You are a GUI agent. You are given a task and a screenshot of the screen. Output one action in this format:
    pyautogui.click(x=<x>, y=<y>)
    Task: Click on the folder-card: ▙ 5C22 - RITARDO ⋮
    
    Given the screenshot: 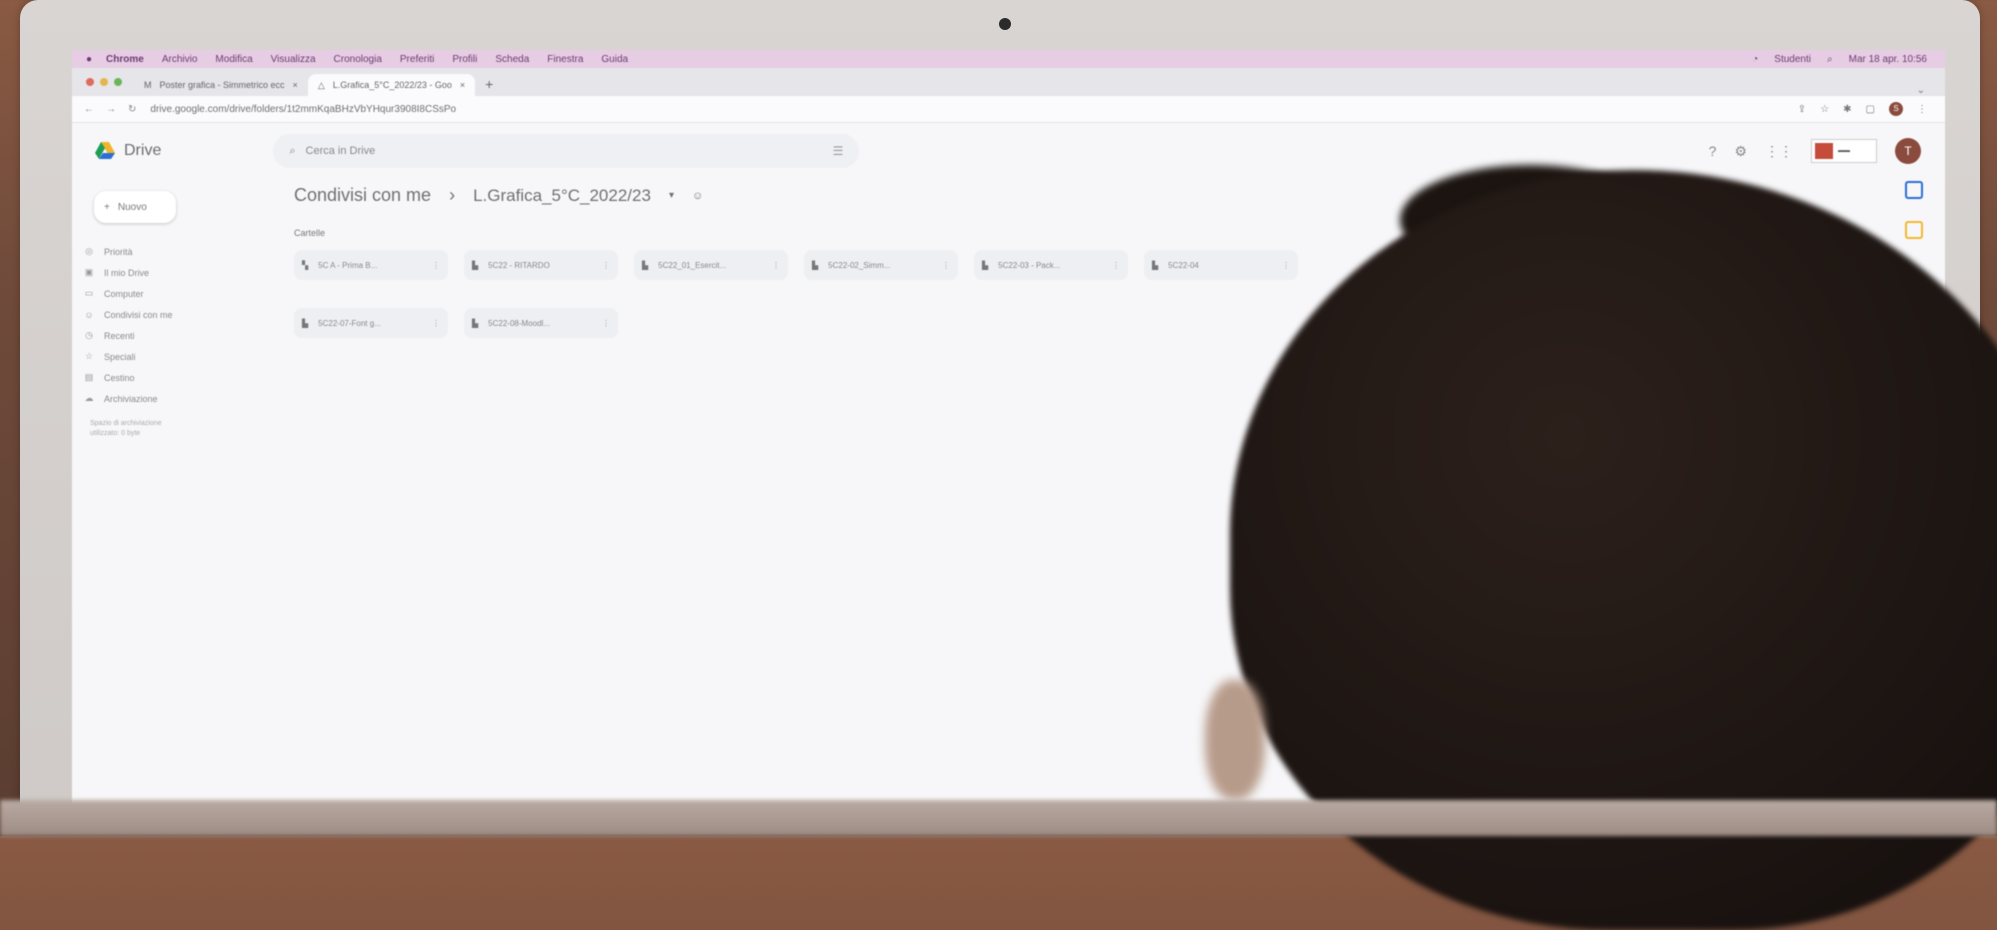 What is the action you would take?
    pyautogui.click(x=541, y=265)
    